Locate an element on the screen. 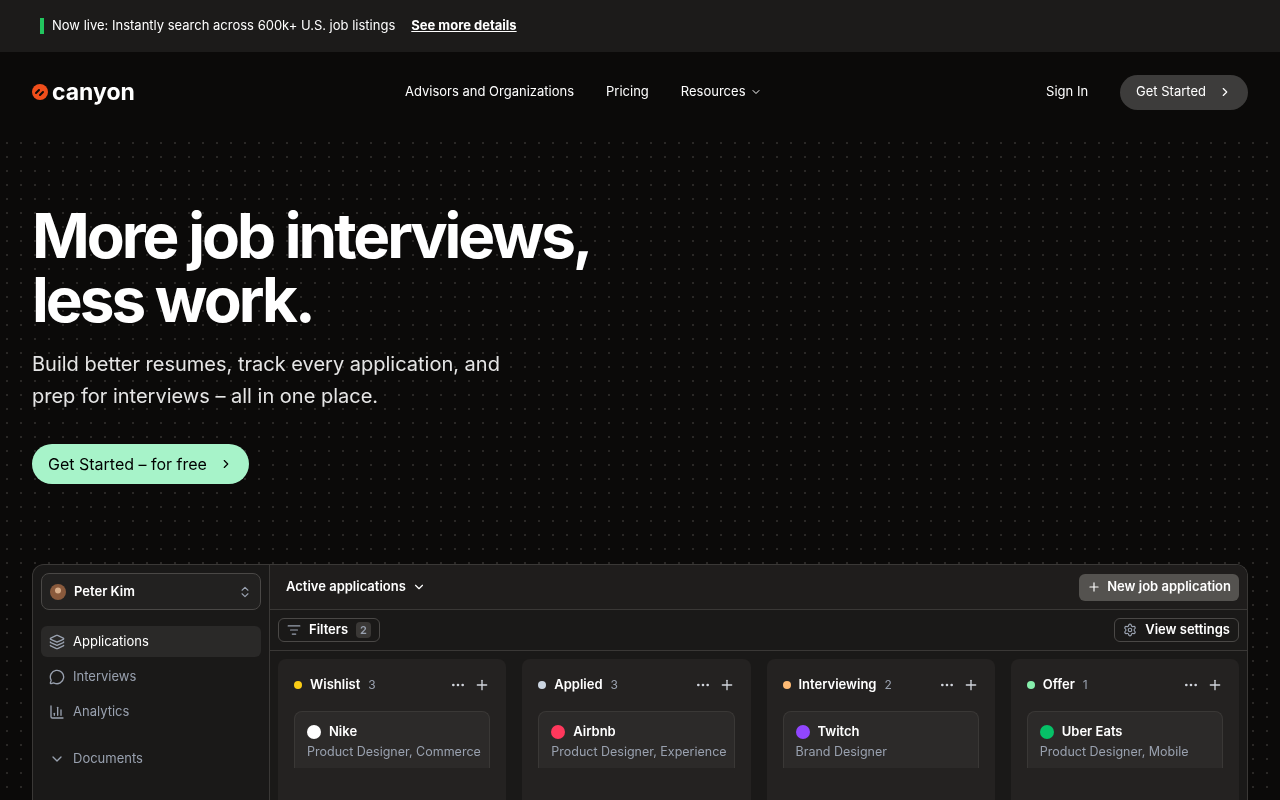 The height and width of the screenshot is (800, 1280). sidebar-item: Applications is located at coordinates (151, 641).